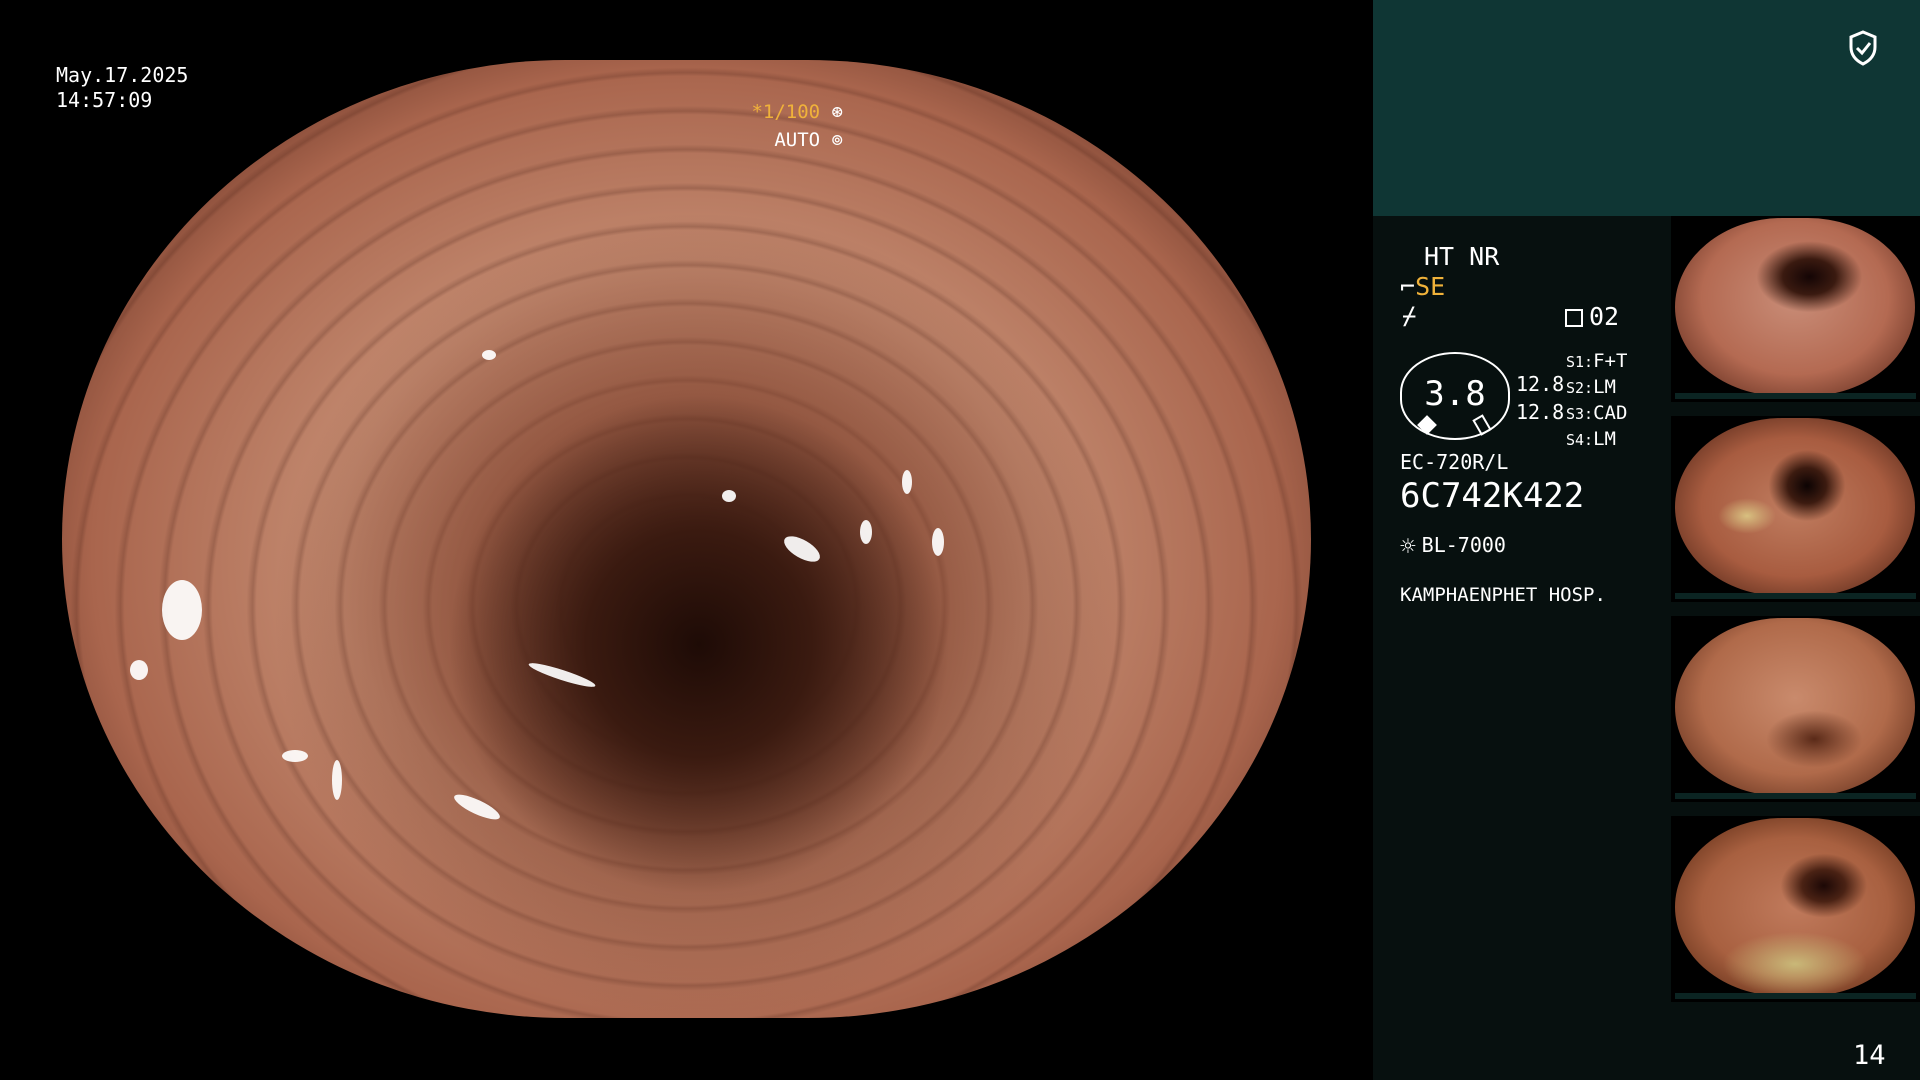  I want to click on insertion-gauge: 3.8, so click(1455, 396).